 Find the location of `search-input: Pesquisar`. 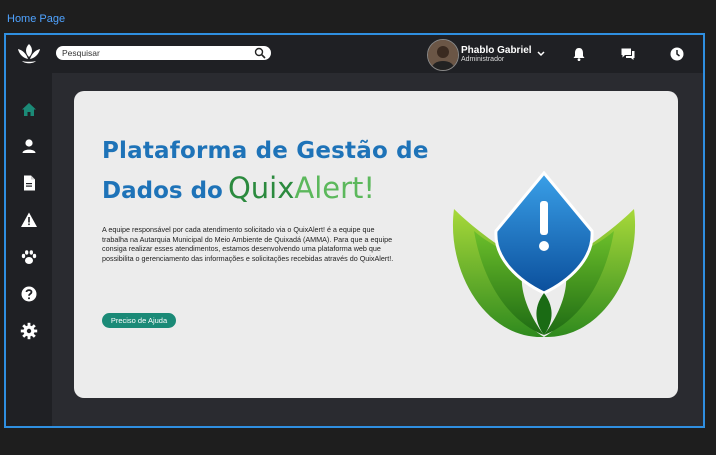

search-input: Pesquisar is located at coordinates (155, 53).